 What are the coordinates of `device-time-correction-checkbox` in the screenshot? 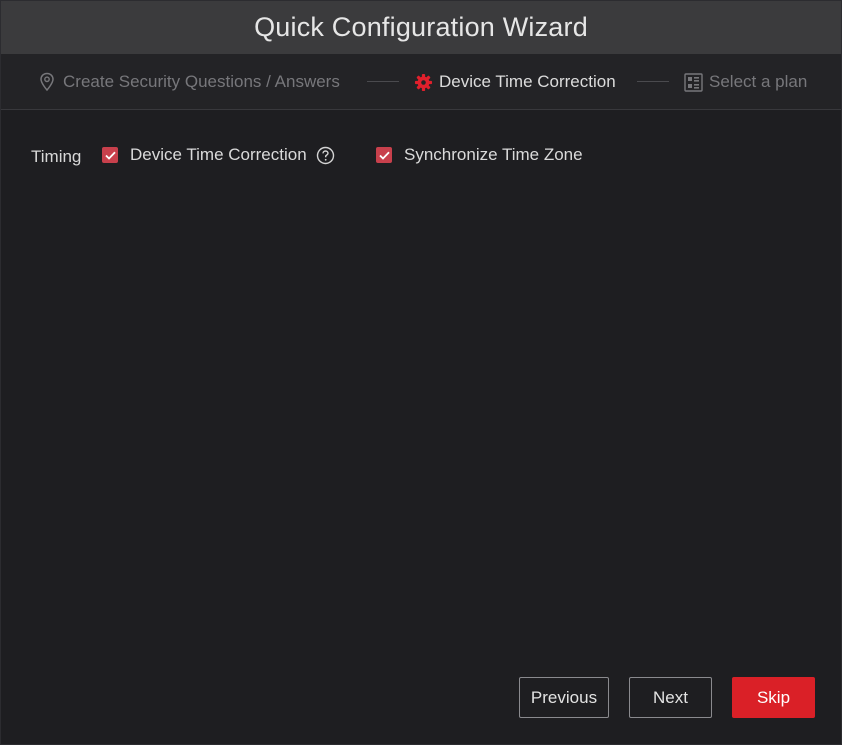 It's located at (110, 155).